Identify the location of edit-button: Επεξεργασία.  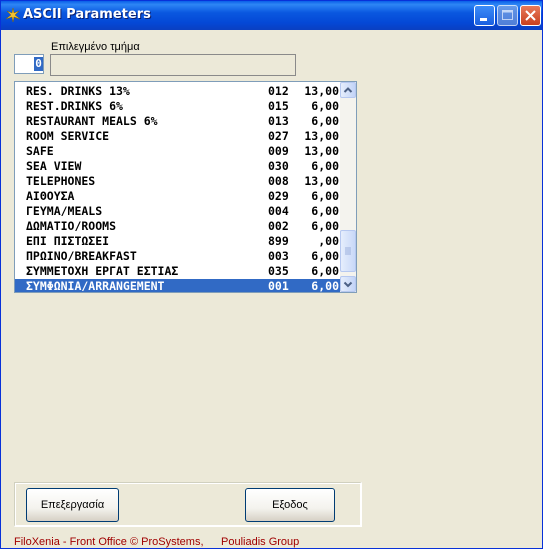
(72, 505).